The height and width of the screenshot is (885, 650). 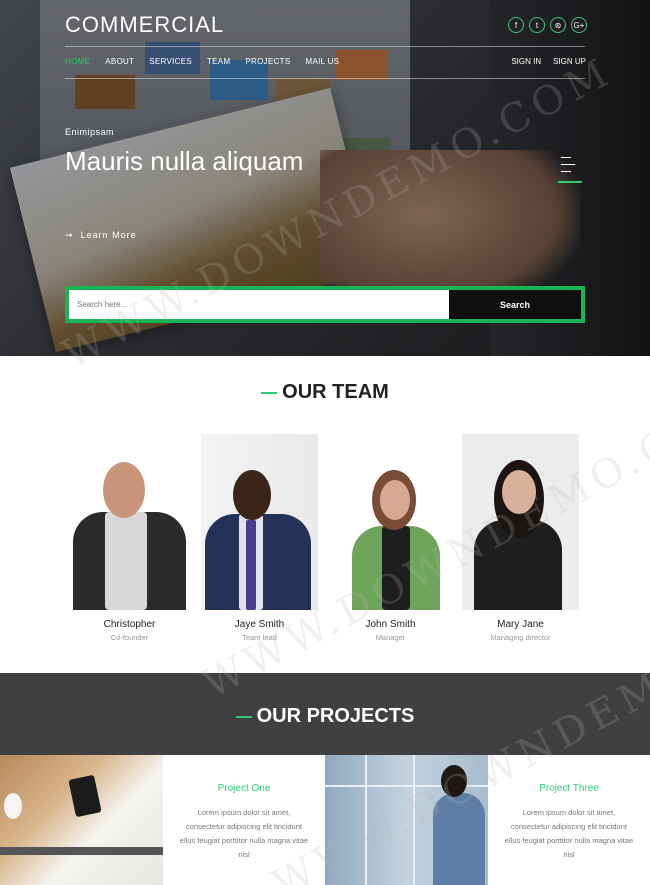 I want to click on nav-about: ABOUT, so click(x=119, y=61).